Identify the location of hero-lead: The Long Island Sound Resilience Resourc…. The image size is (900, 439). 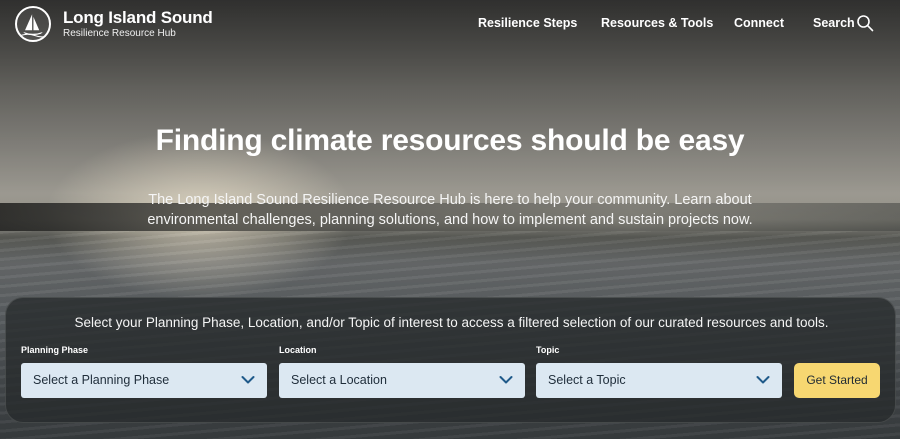
(450, 210).